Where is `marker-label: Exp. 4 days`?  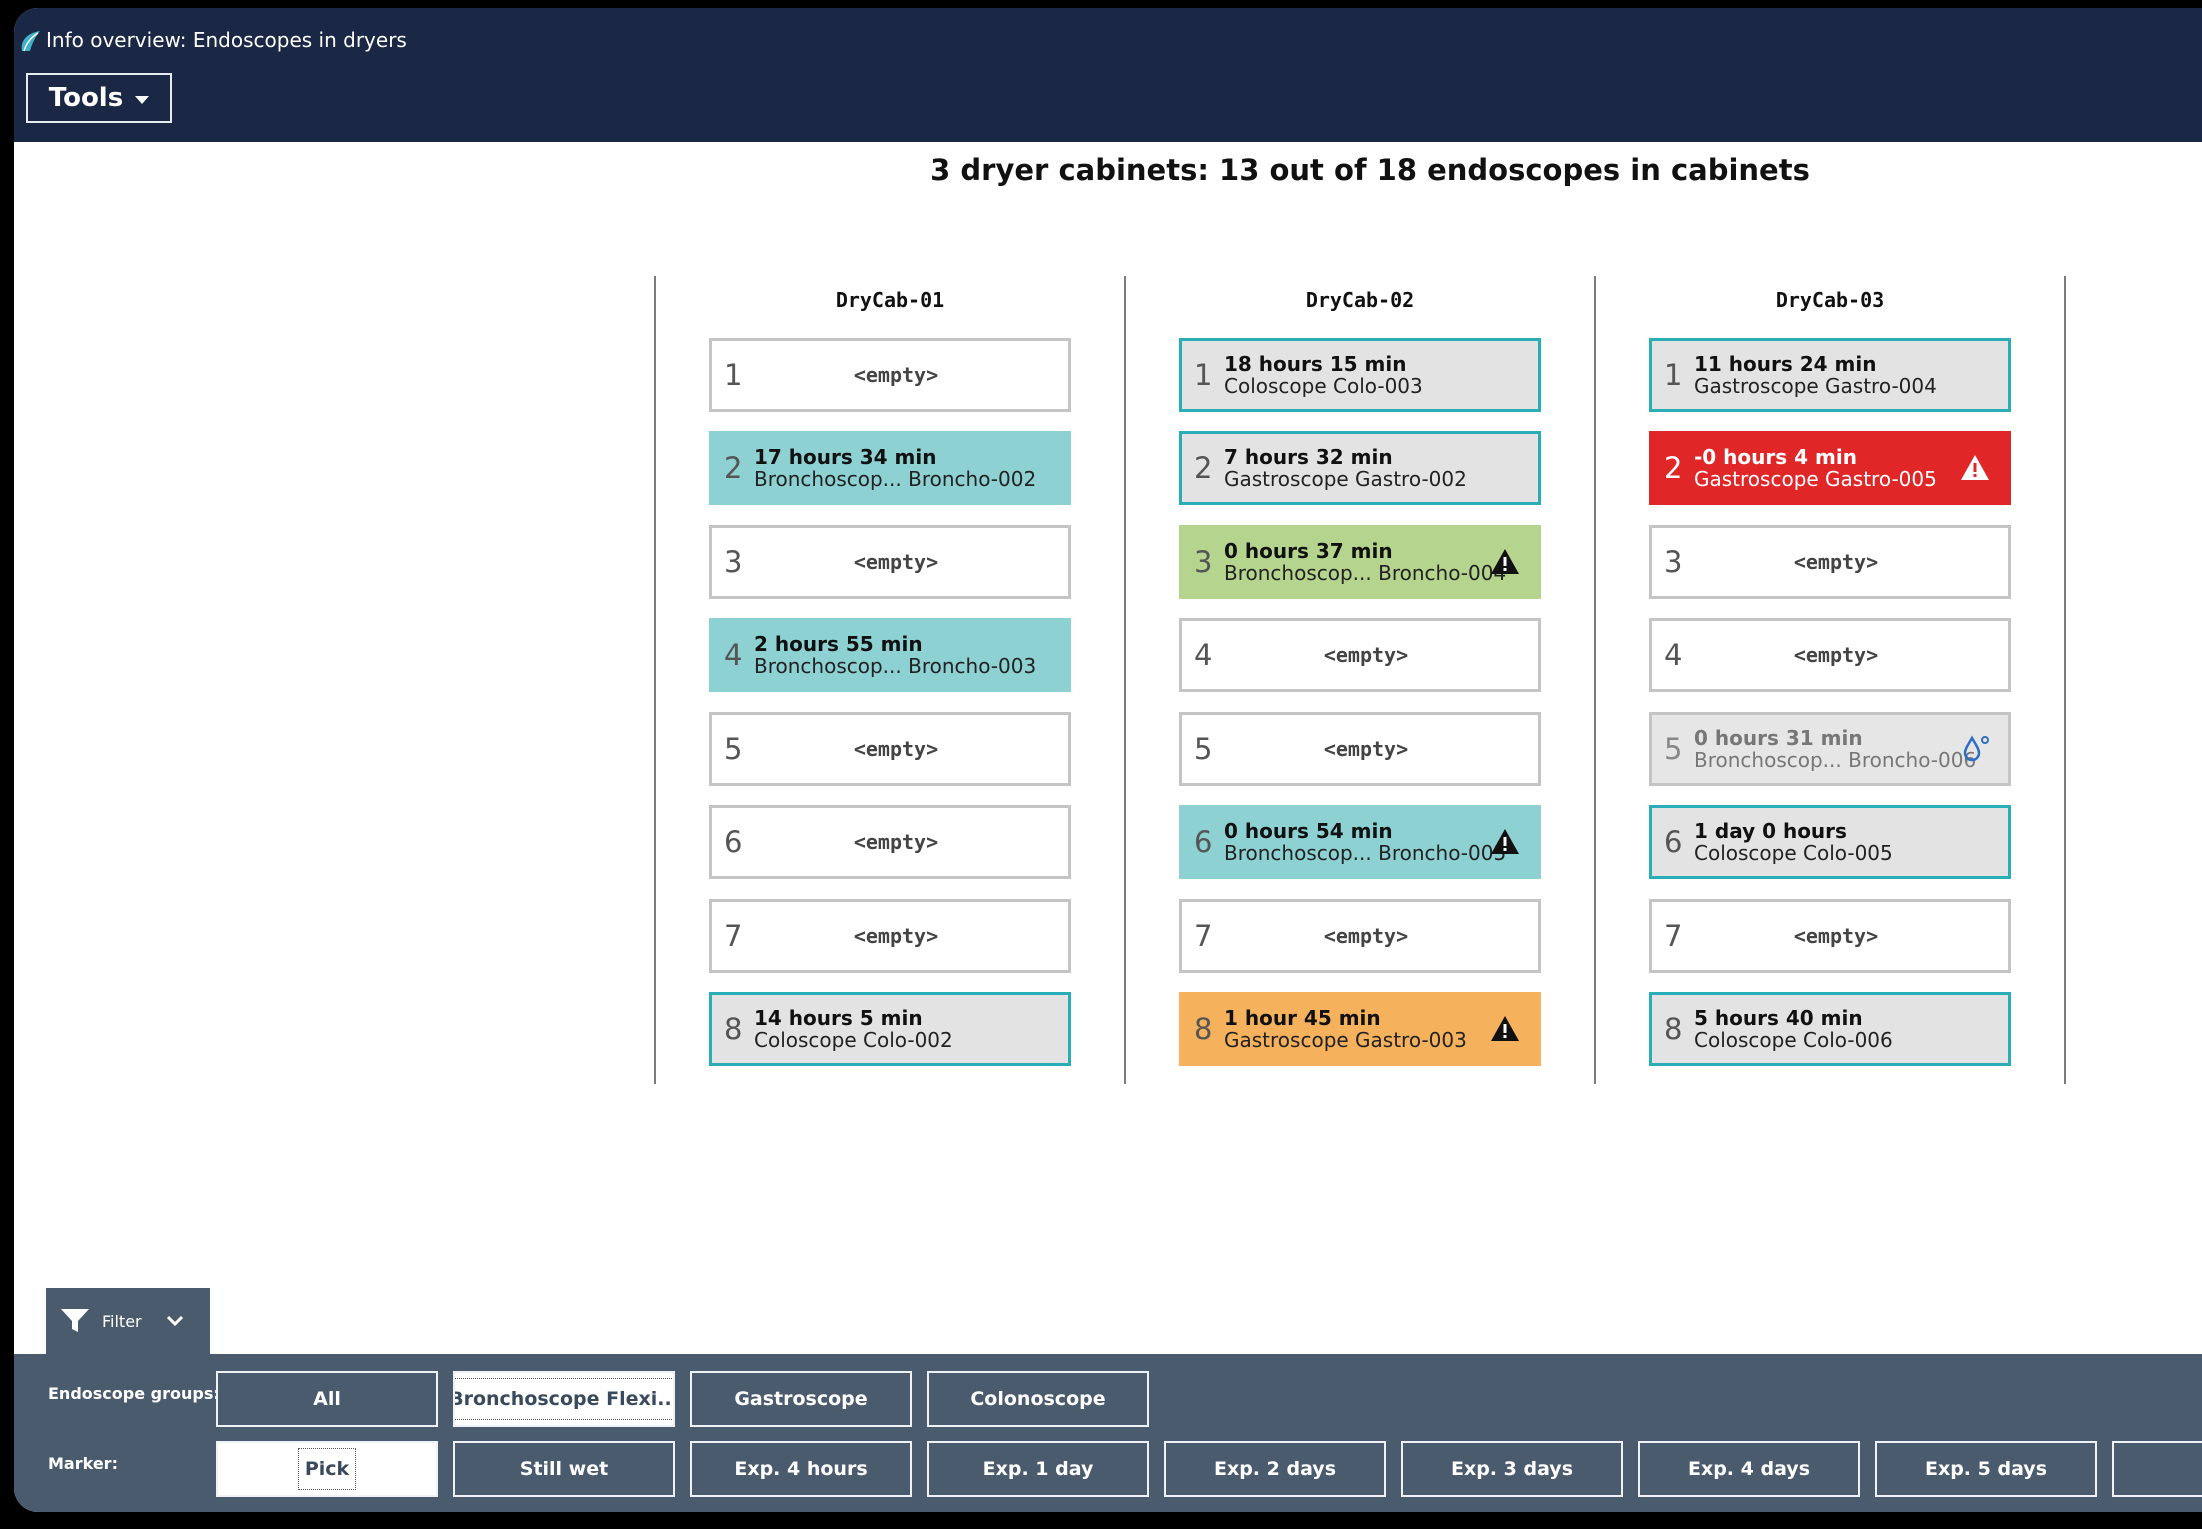 marker-label: Exp. 4 days is located at coordinates (1749, 1469).